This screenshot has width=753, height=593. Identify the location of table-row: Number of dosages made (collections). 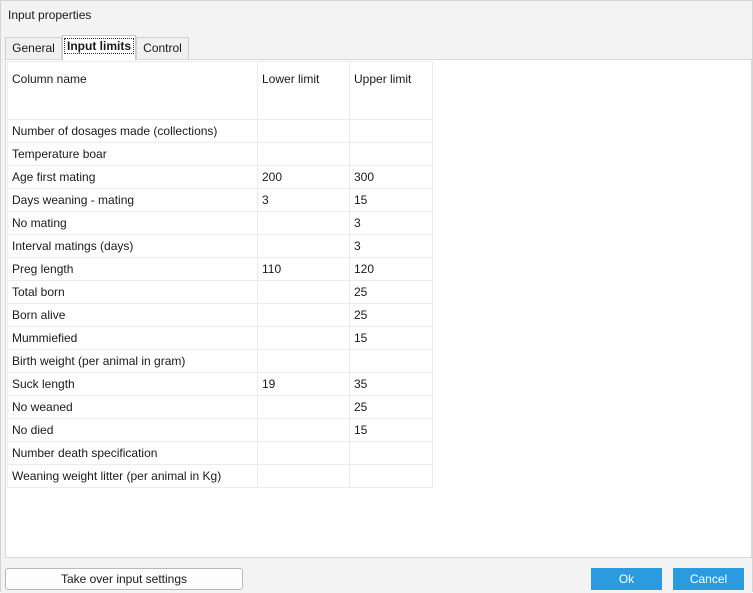
(220, 131).